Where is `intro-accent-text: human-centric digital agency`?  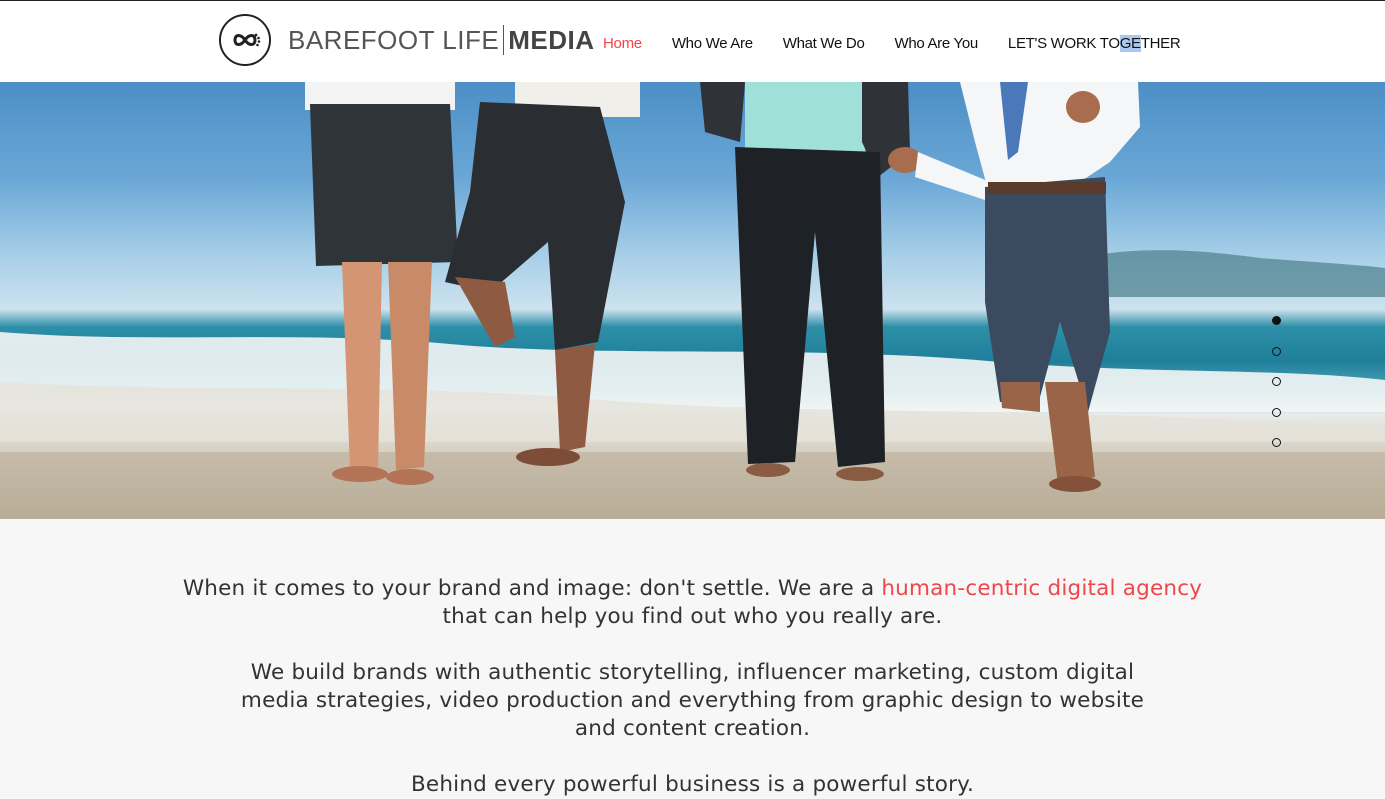
intro-accent-text: human-centric digital agency is located at coordinates (1042, 588).